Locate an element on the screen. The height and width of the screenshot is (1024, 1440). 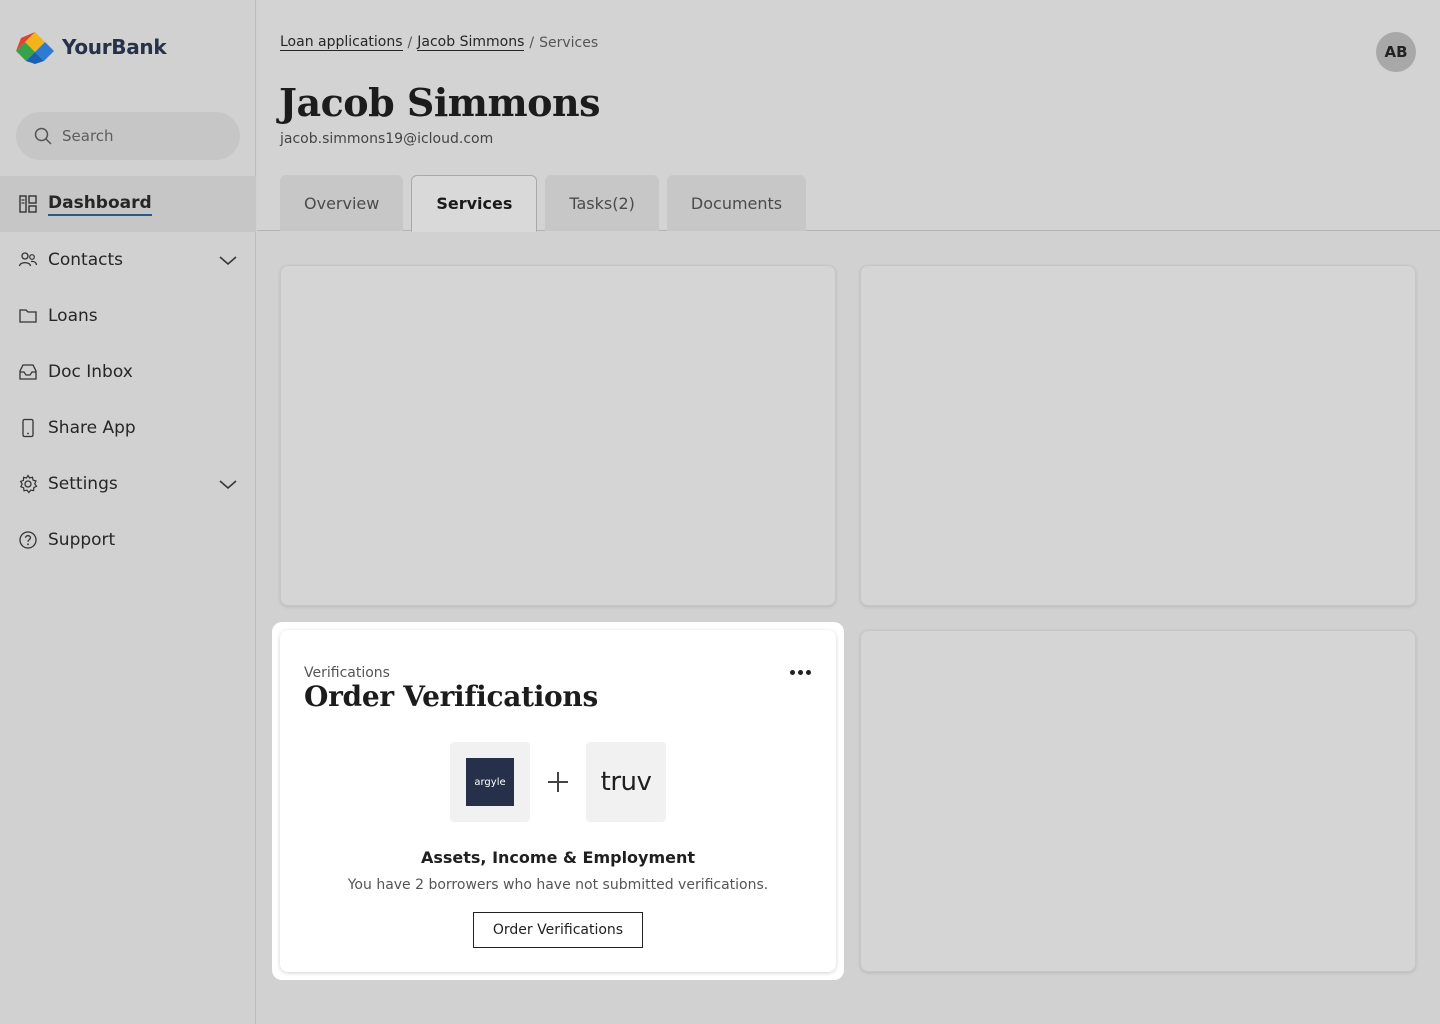
sidebar-item-label: Settings is located at coordinates (83, 484).